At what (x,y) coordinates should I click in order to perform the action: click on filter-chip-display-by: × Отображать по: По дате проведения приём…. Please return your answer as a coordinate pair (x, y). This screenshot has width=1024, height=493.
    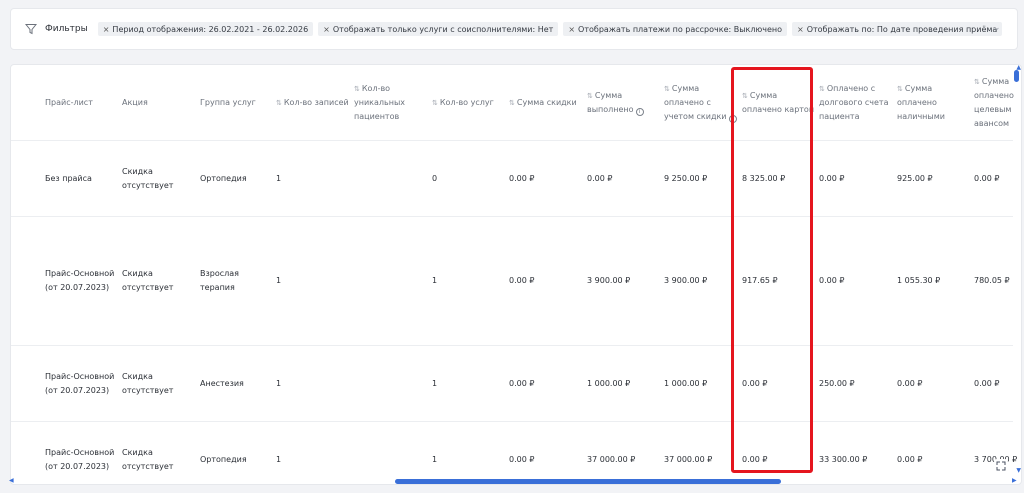
    Looking at the image, I should click on (897, 29).